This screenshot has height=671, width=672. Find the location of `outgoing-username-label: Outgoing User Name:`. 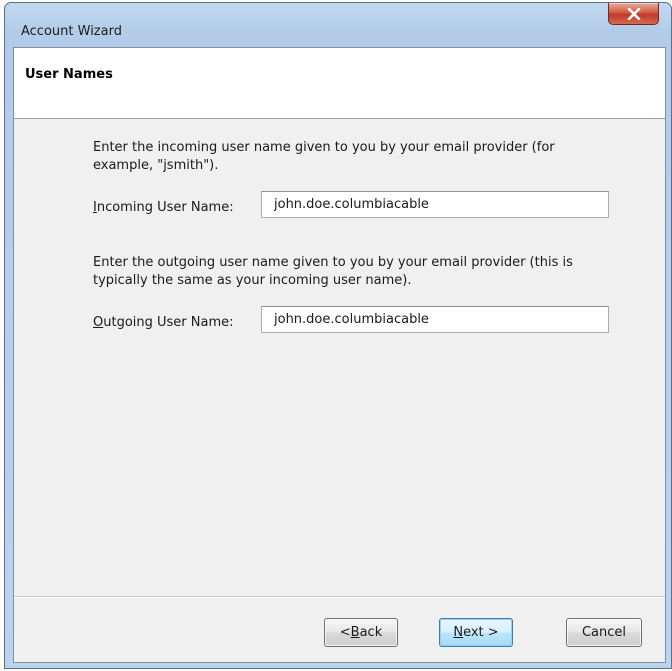

outgoing-username-label: Outgoing User Name: is located at coordinates (163, 322).